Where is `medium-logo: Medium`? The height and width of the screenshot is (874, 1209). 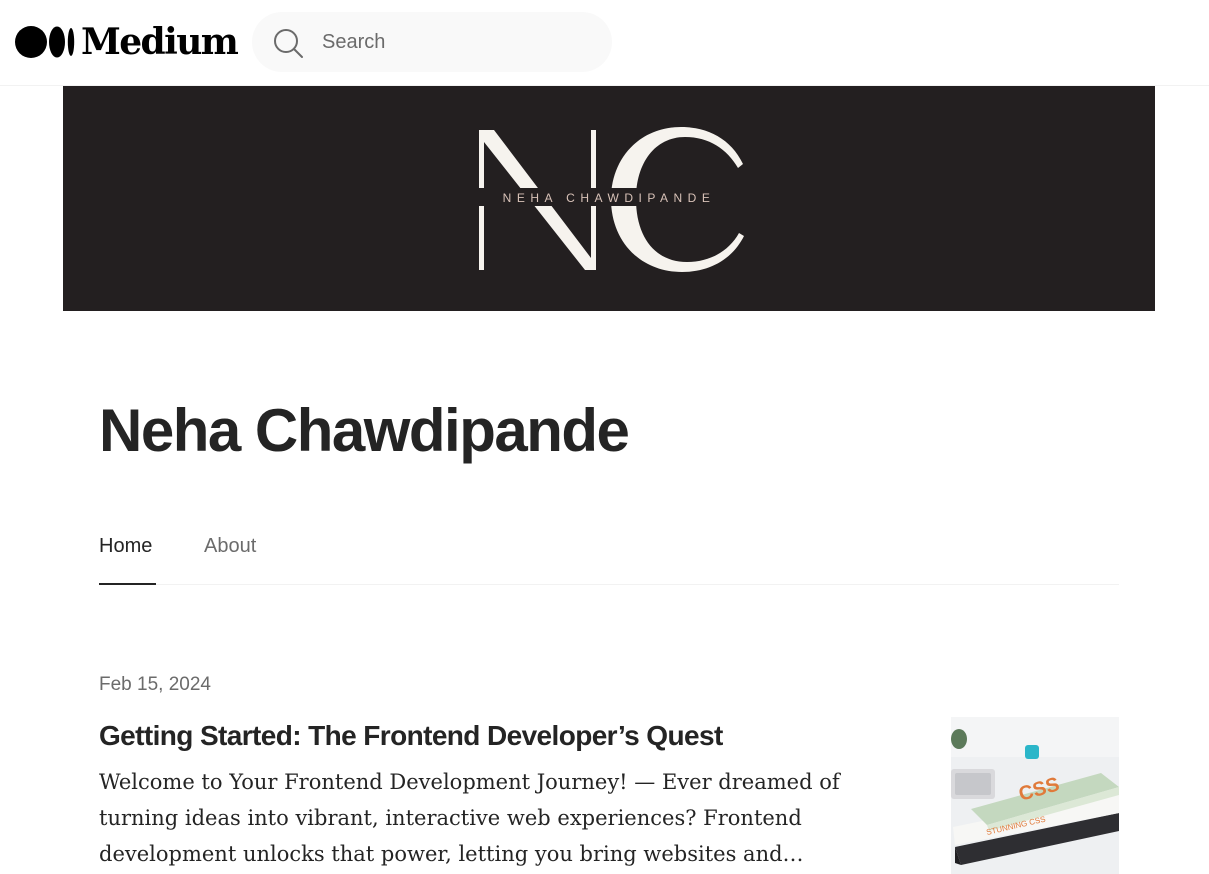 medium-logo: Medium is located at coordinates (127, 42).